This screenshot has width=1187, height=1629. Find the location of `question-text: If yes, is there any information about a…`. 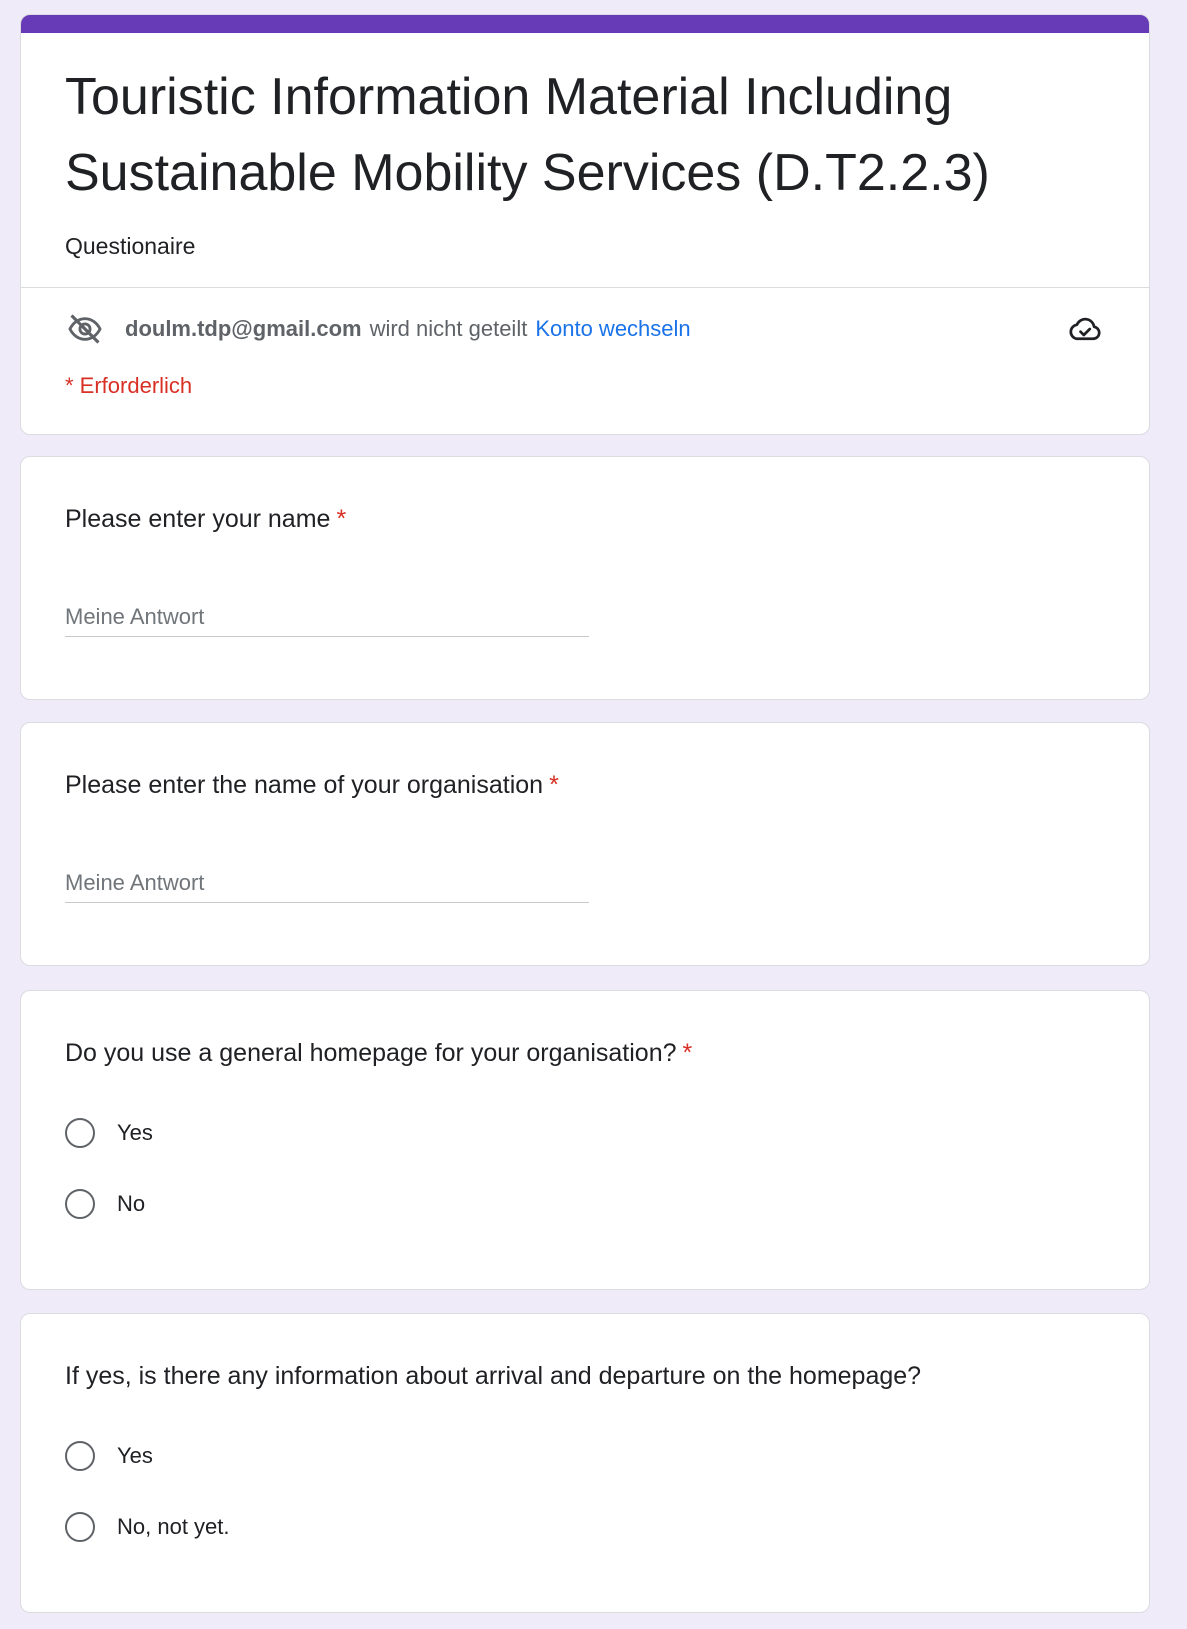

question-text: If yes, is there any information about a… is located at coordinates (493, 1376).